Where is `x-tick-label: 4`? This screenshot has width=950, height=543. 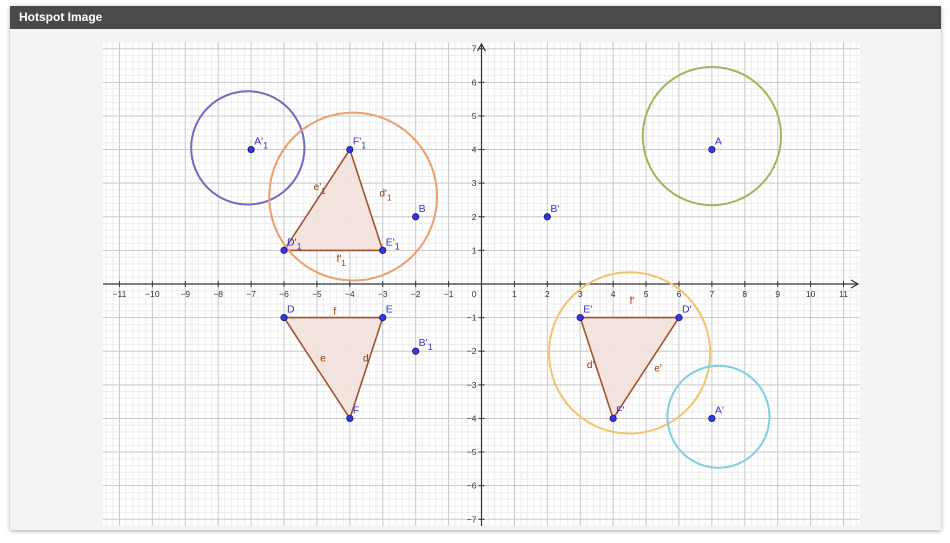 x-tick-label: 4 is located at coordinates (613, 294).